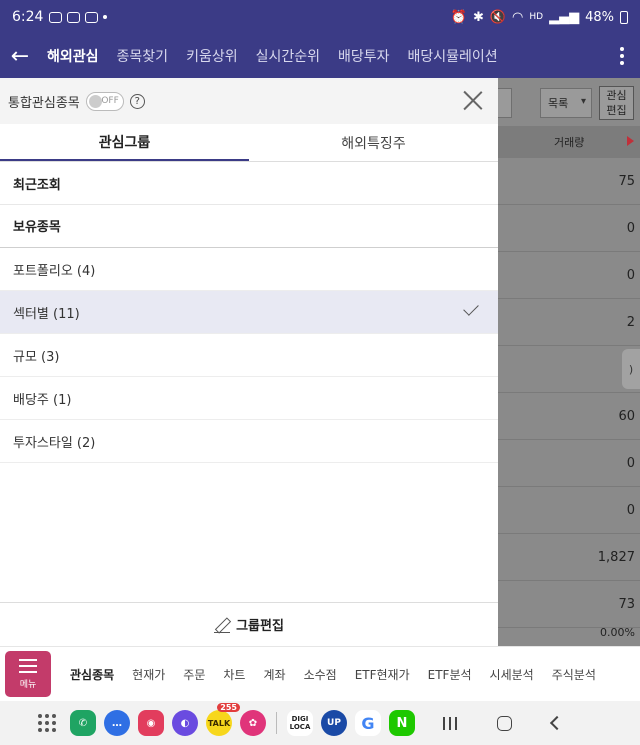 The width and height of the screenshot is (640, 745). What do you see at coordinates (249, 355) in the screenshot?
I see `group-size: 규모 (3)` at bounding box center [249, 355].